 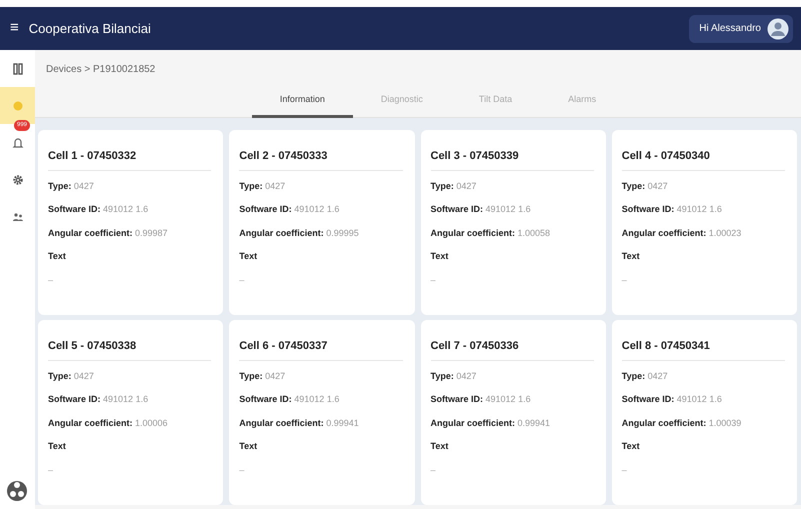 What do you see at coordinates (741, 28) in the screenshot?
I see `user-menu-button: Hi Alessandro` at bounding box center [741, 28].